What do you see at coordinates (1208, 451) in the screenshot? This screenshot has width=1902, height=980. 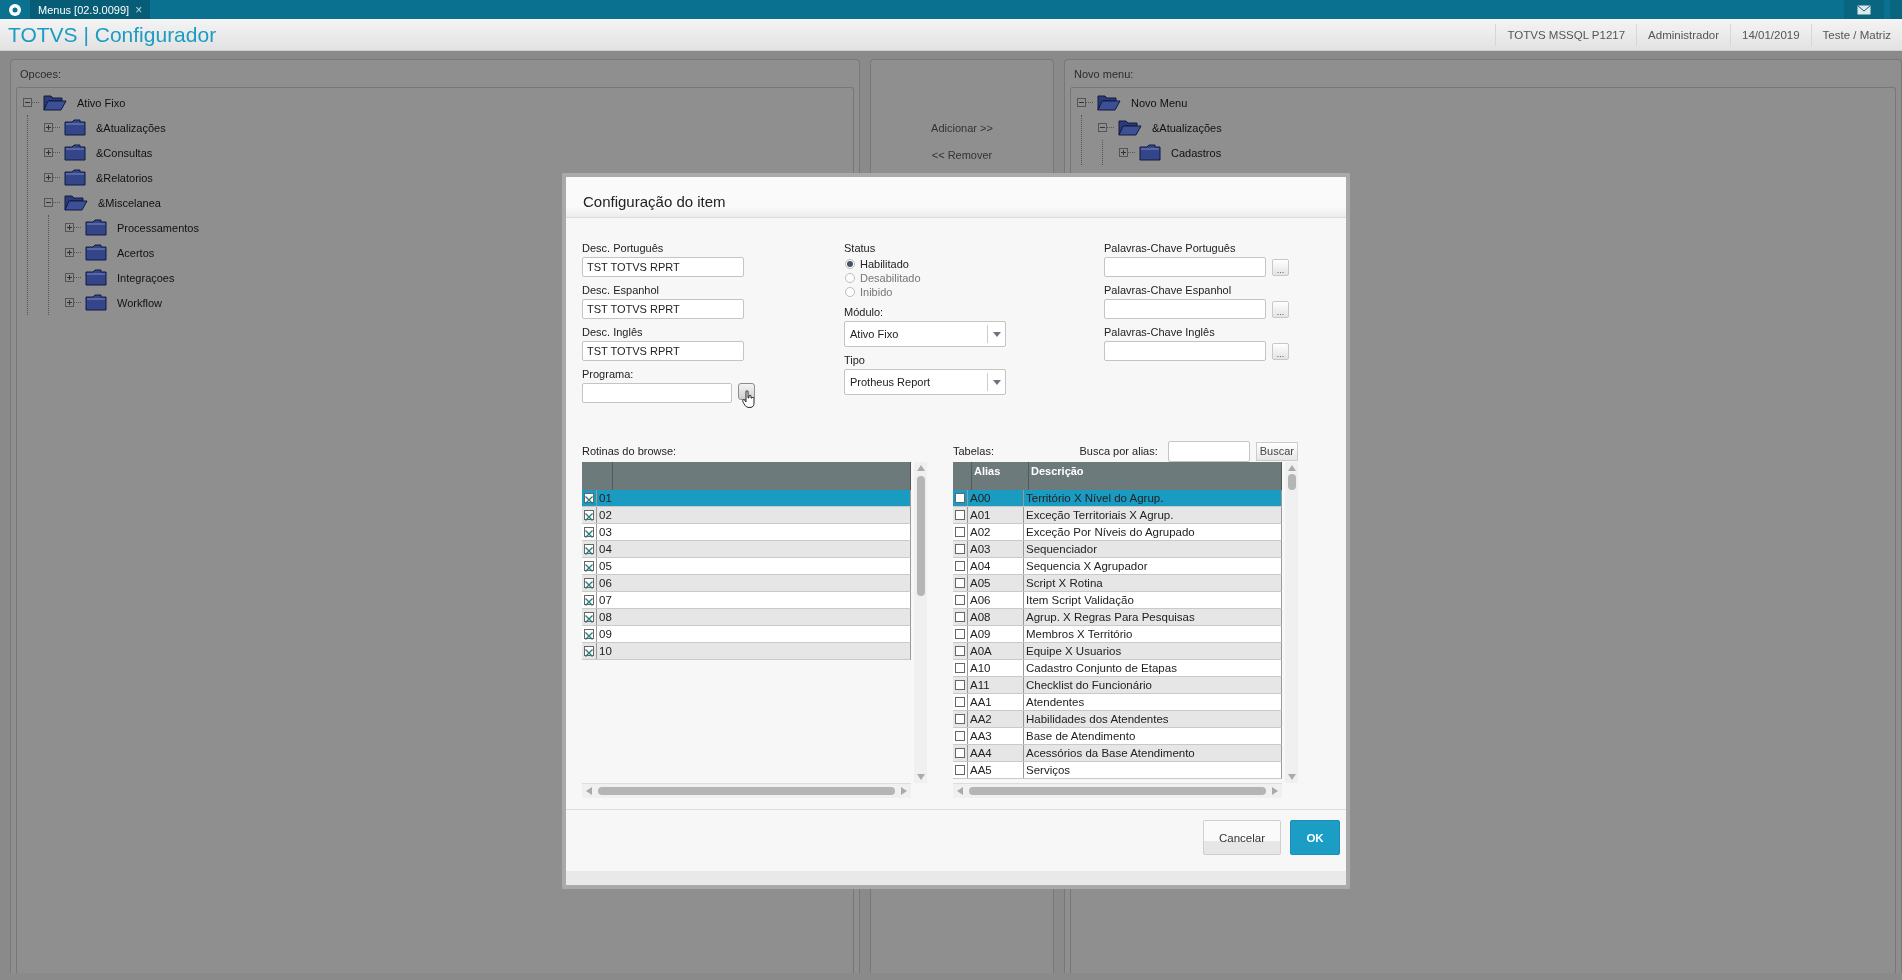 I see `search-field` at bounding box center [1208, 451].